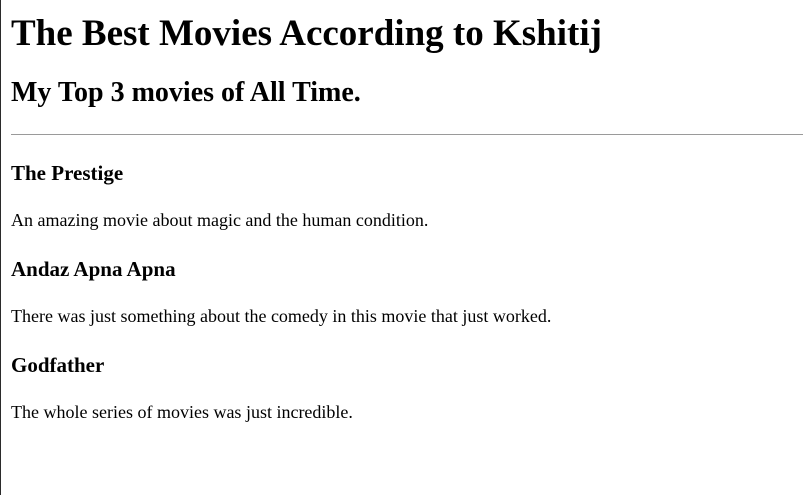  What do you see at coordinates (306, 33) in the screenshot?
I see `page-title: The Best Movies According to Kshitij` at bounding box center [306, 33].